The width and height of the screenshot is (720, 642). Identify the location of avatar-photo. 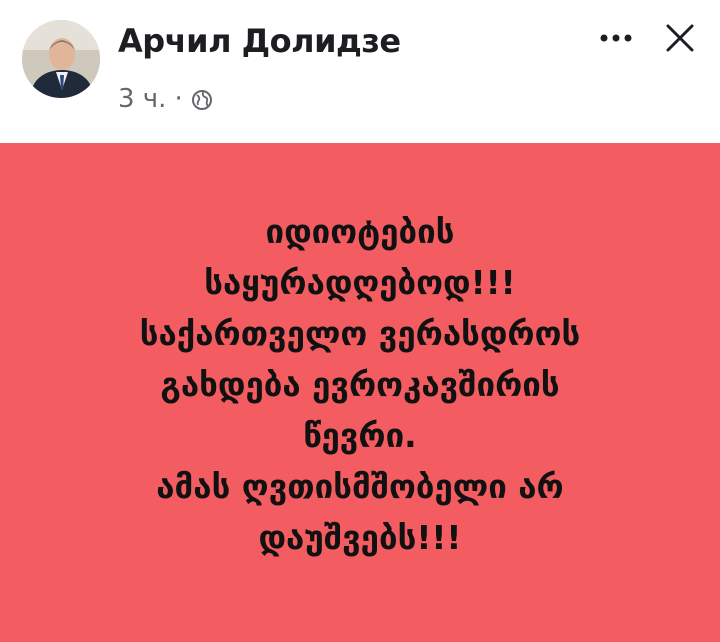
(61, 59).